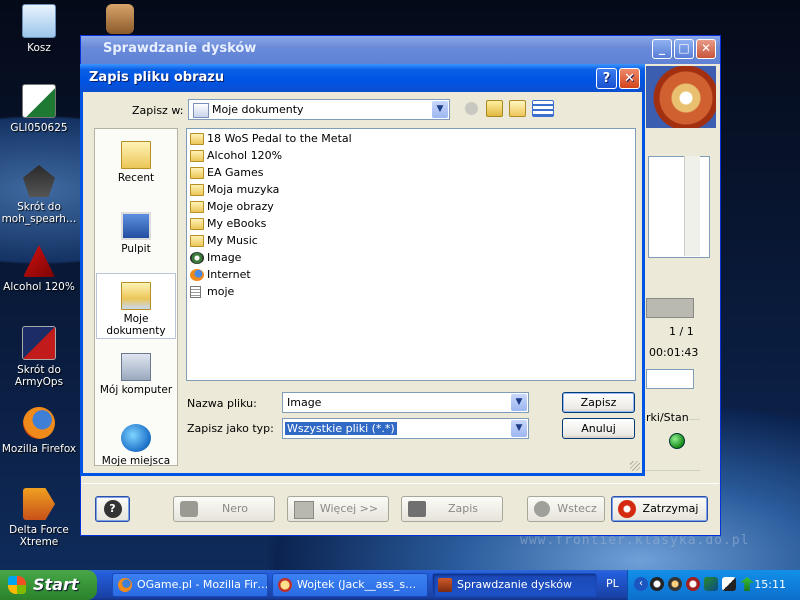 Image resolution: width=800 pixels, height=600 pixels. Describe the element at coordinates (226, 173) in the screenshot. I see `list-item: EA Games` at that location.